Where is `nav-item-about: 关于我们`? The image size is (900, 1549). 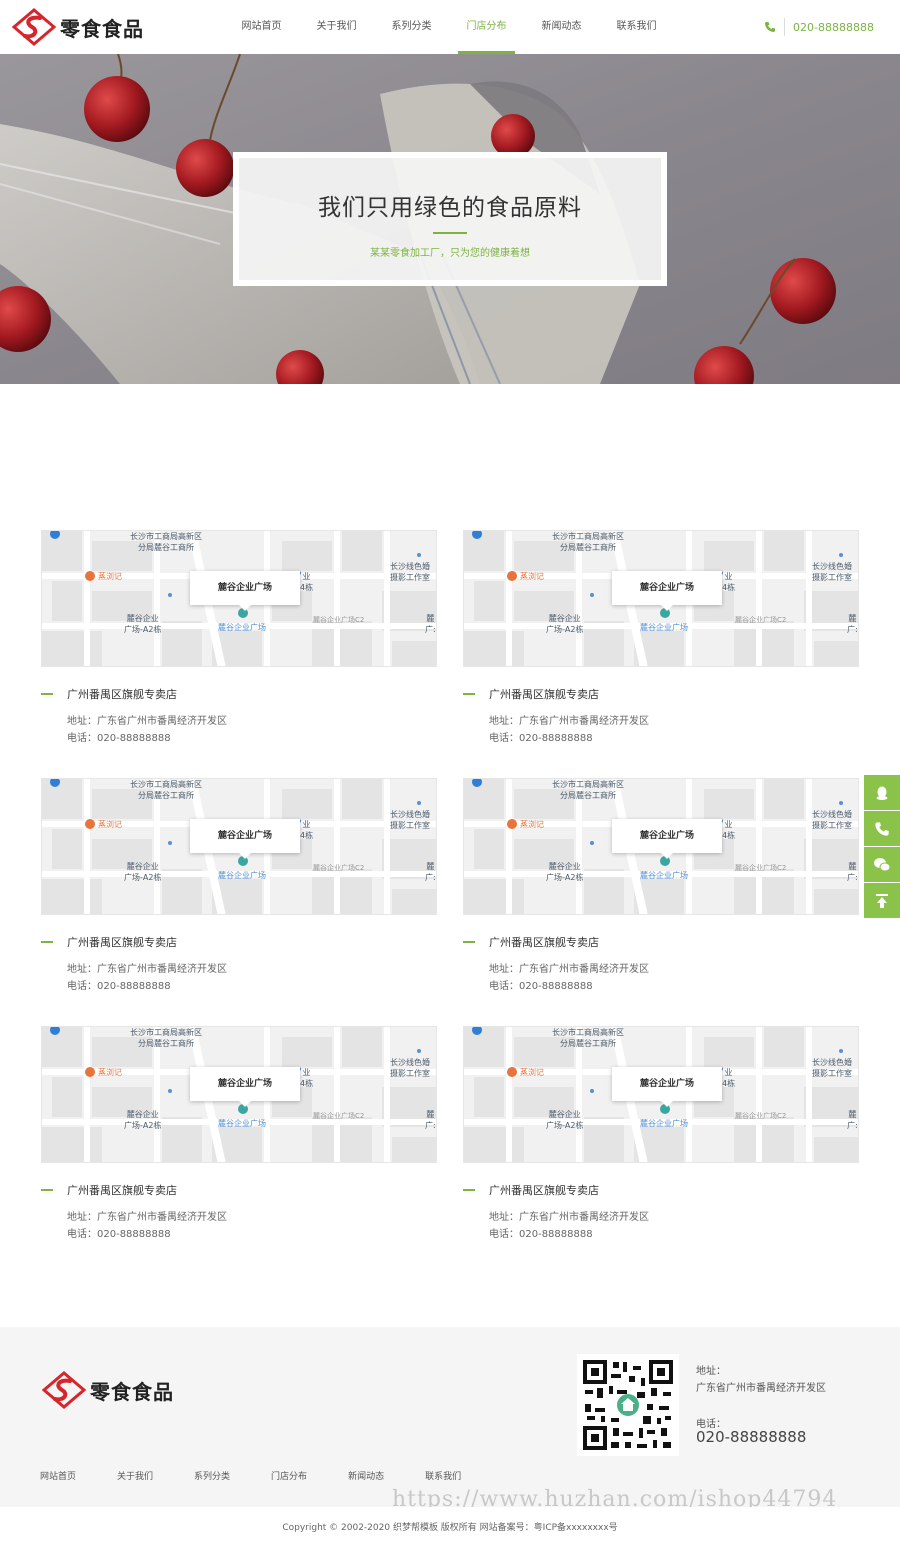 nav-item-about: 关于我们 is located at coordinates (336, 27).